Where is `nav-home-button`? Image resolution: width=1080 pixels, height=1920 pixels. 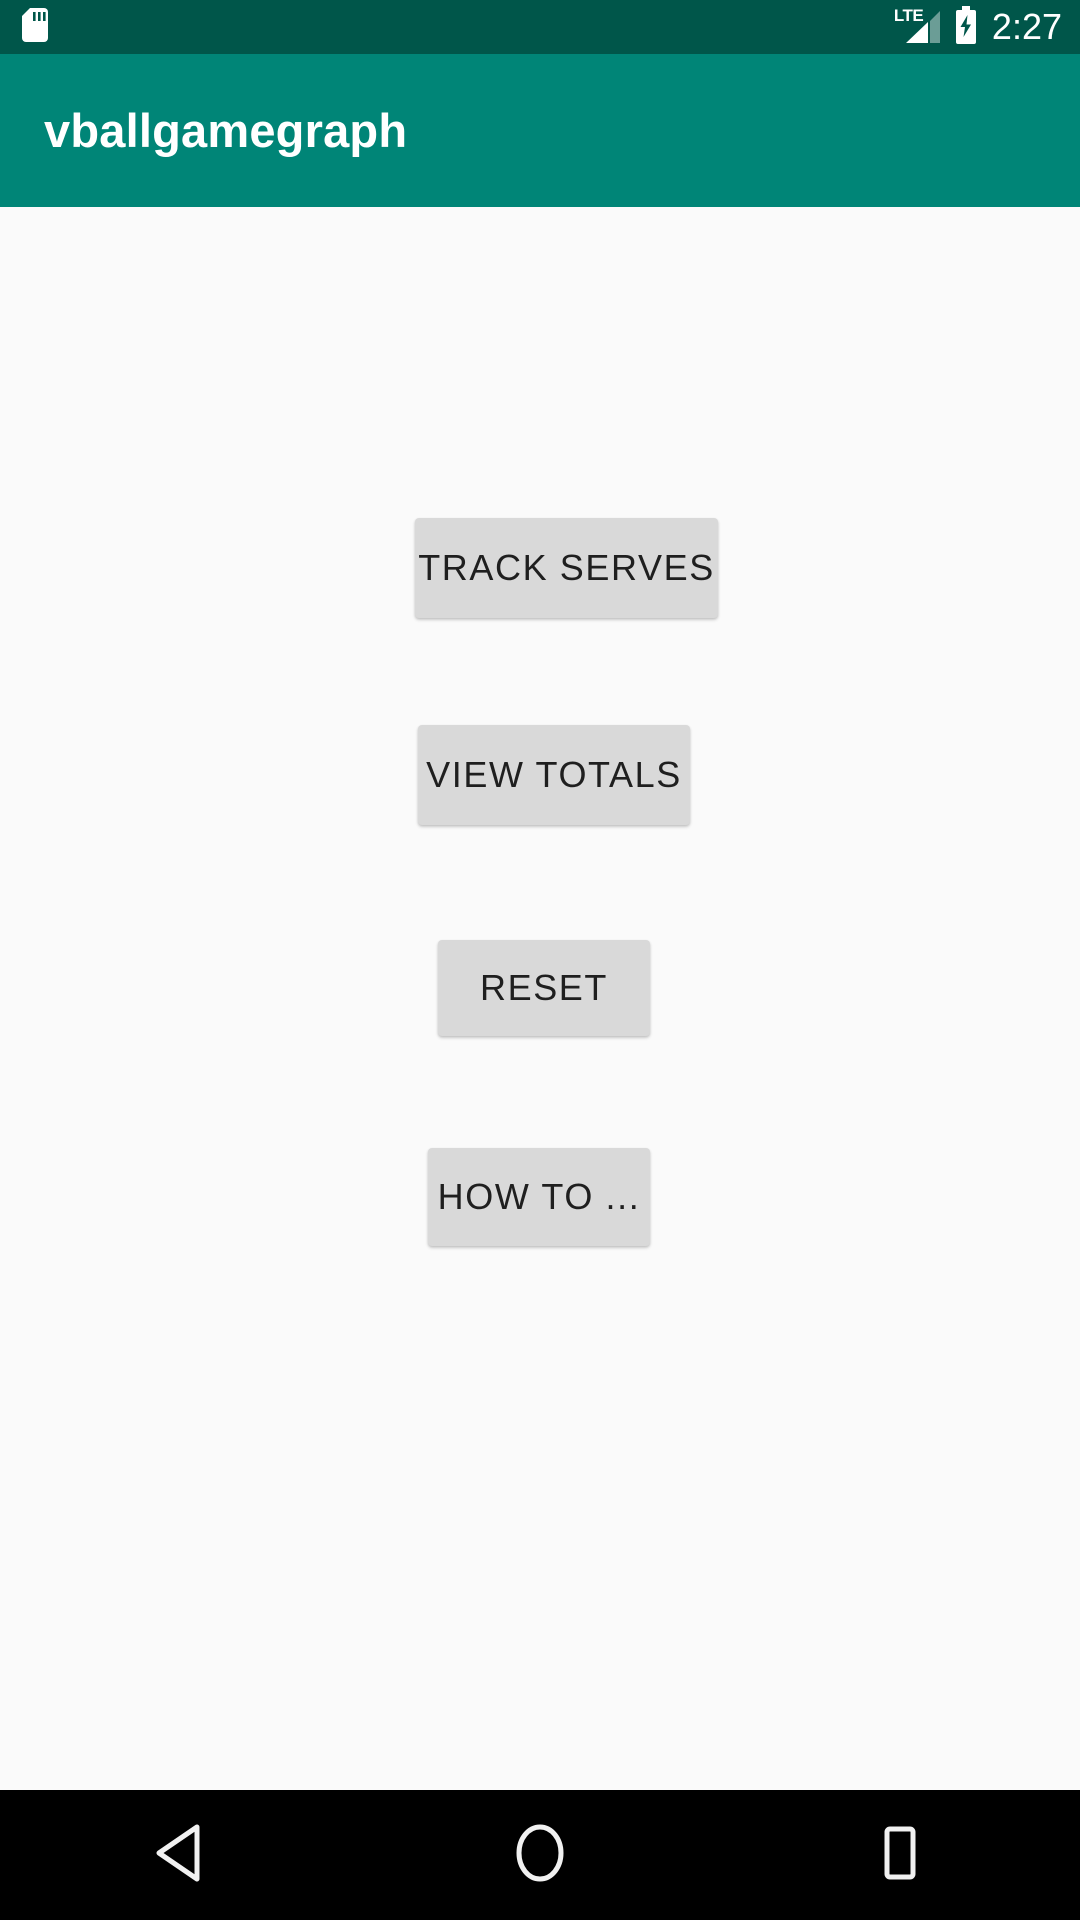
nav-home-button is located at coordinates (540, 1855).